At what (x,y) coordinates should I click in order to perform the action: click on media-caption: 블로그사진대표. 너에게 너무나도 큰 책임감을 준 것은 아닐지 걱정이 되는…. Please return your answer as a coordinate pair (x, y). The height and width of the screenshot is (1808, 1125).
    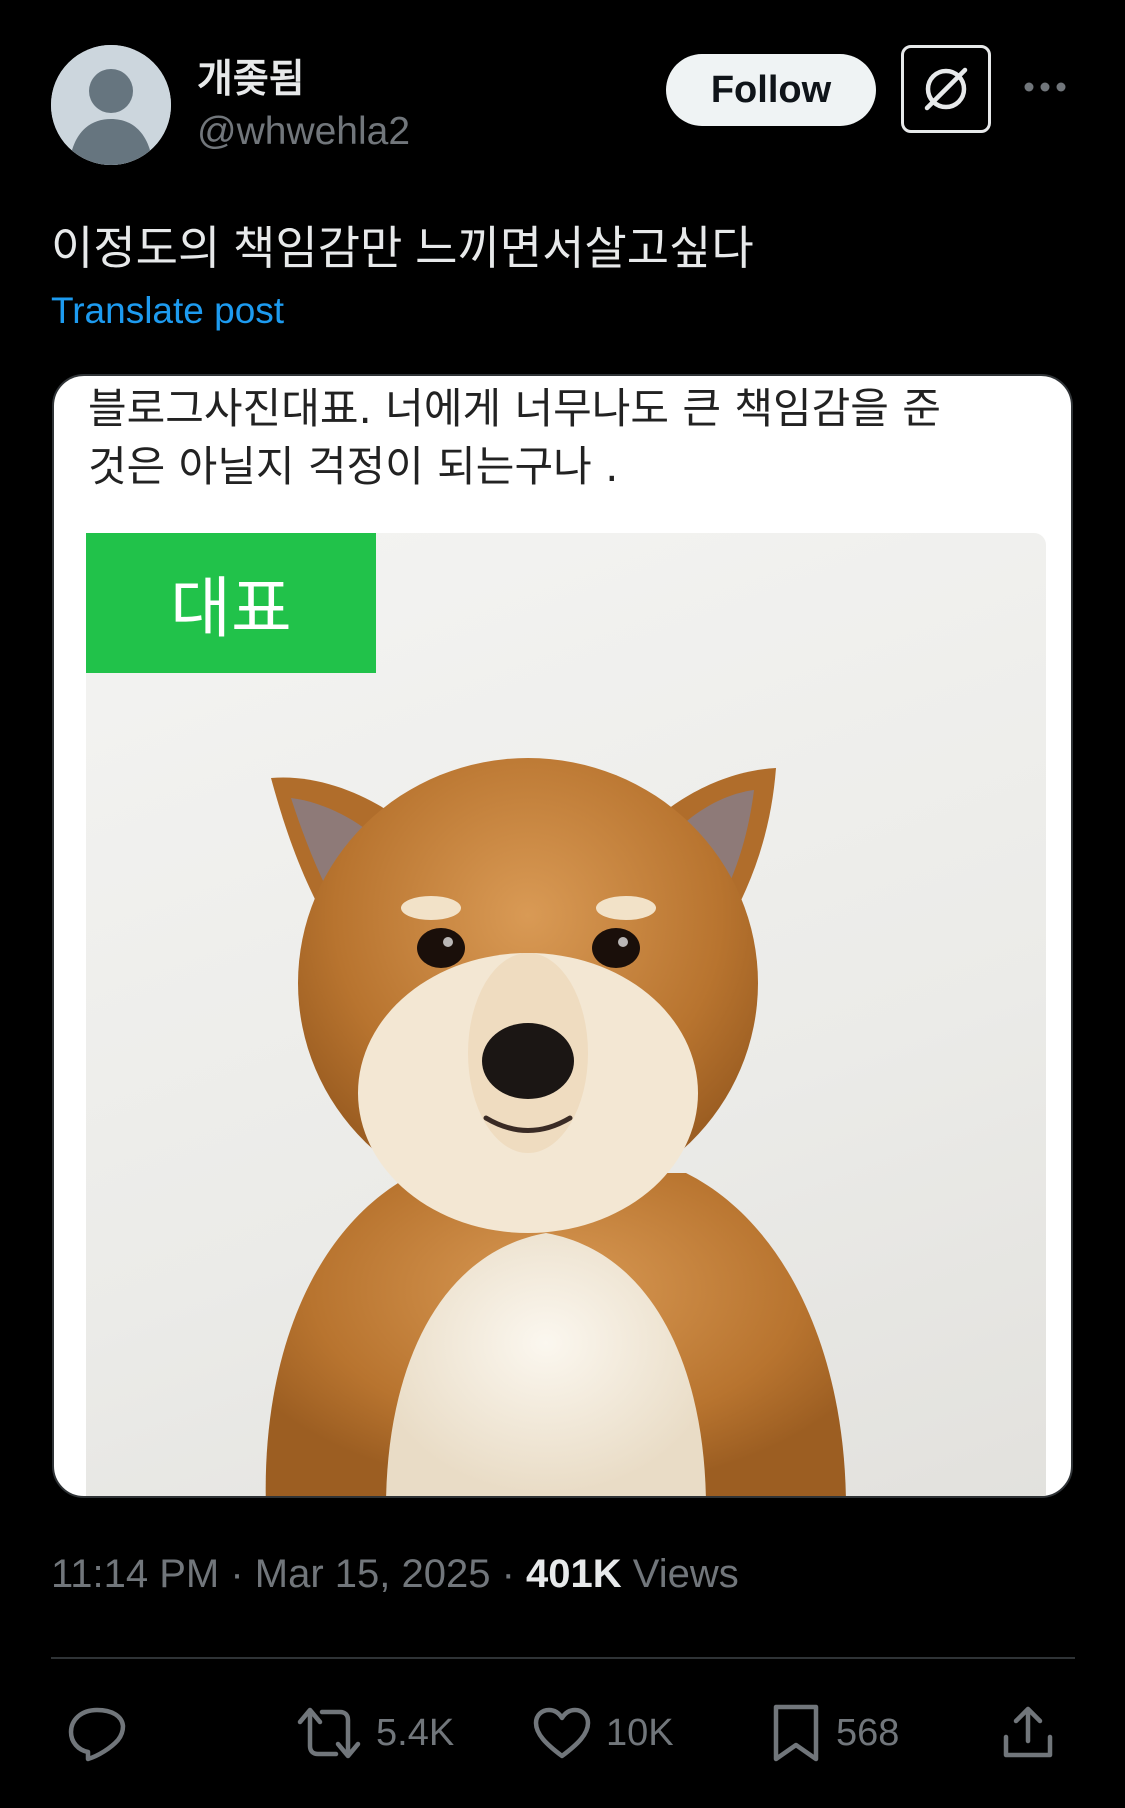
    Looking at the image, I should click on (564, 438).